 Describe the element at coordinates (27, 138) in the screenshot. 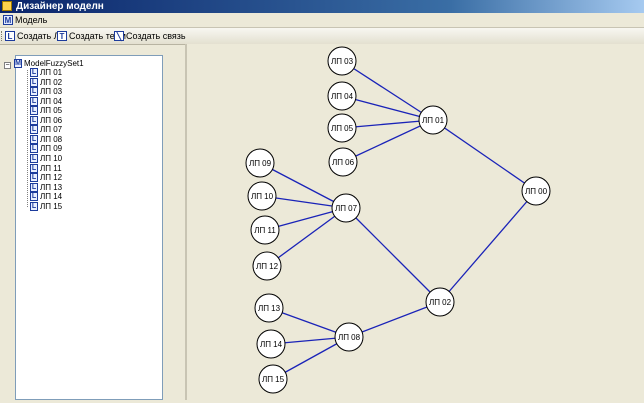

I see `tree-guide-line` at that location.